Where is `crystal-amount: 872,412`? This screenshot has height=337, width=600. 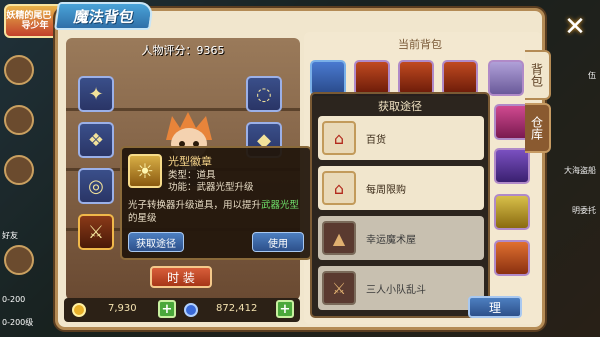 crystal-amount: 872,412 is located at coordinates (237, 308).